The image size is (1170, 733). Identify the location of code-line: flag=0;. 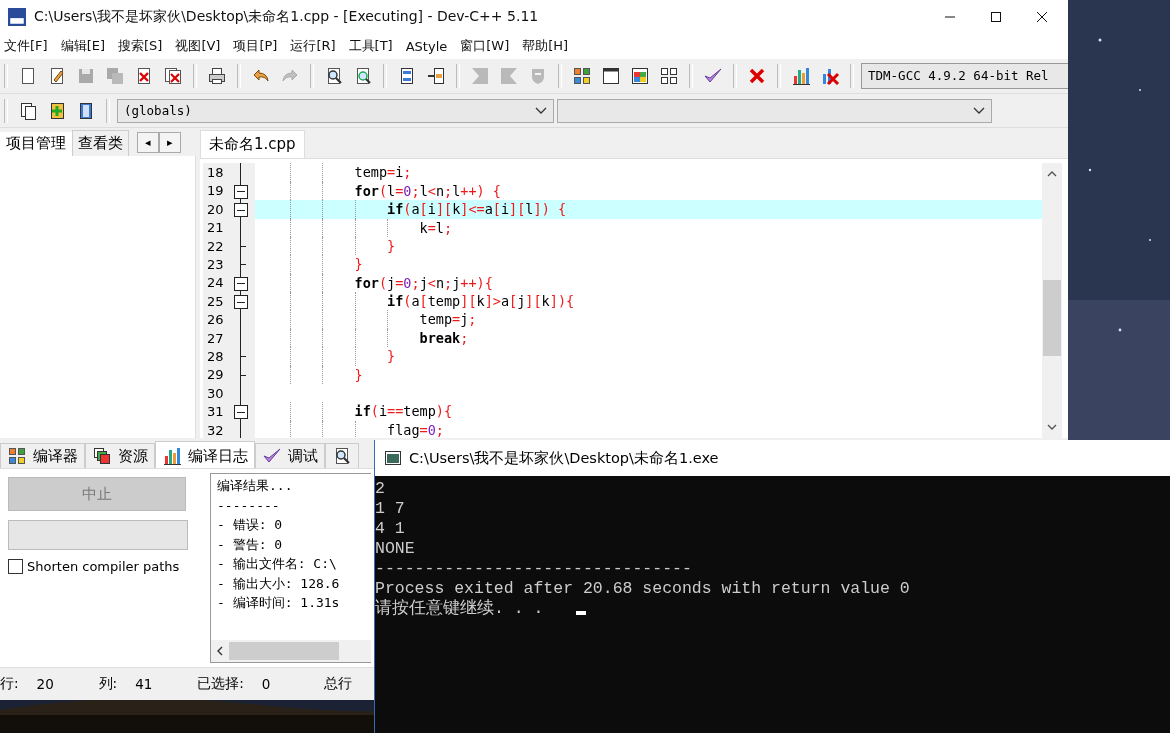
(648, 429).